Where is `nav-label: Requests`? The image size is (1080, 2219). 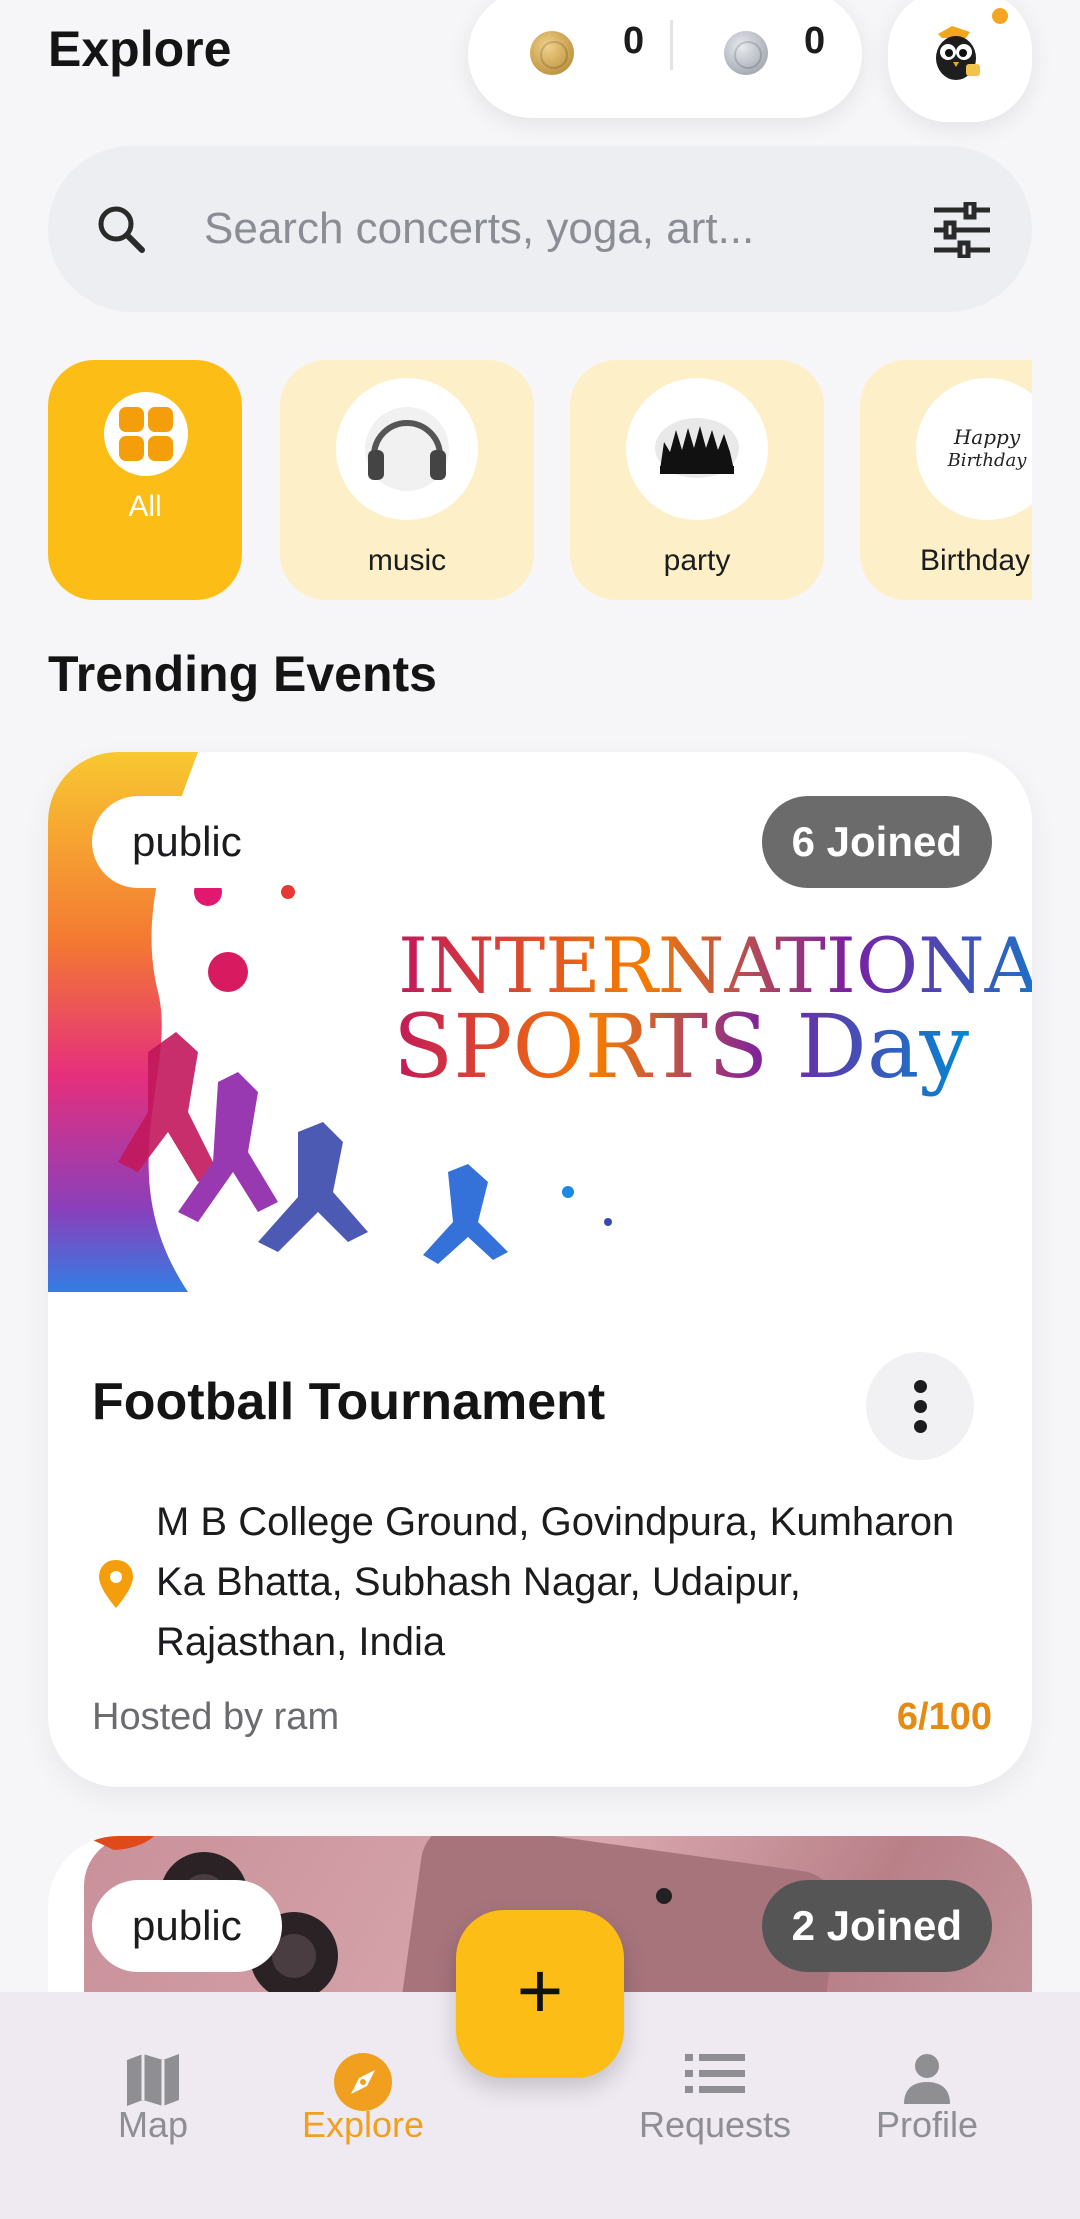
nav-label: Requests is located at coordinates (715, 2124).